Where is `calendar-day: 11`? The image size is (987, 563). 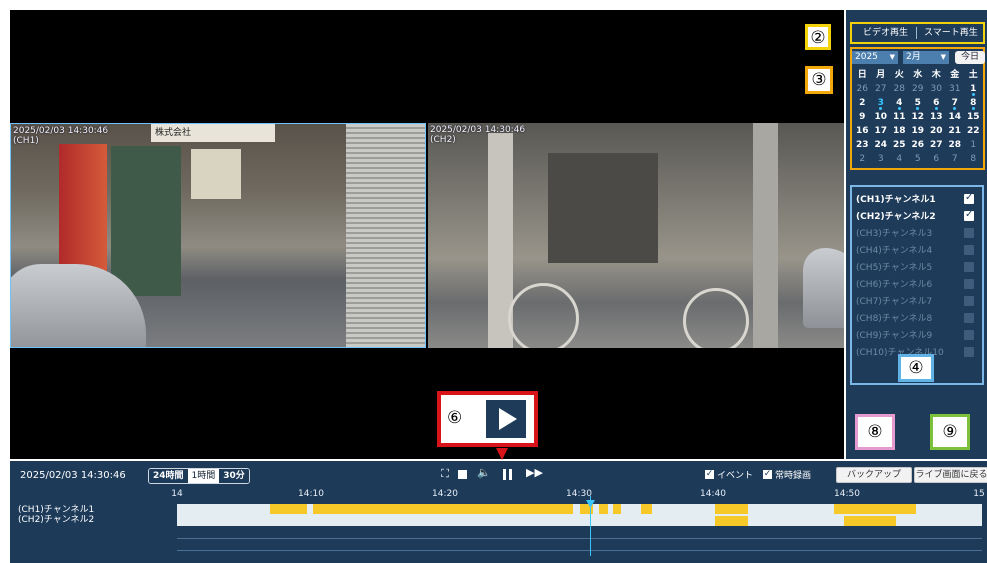 calendar-day: 11 is located at coordinates (899, 117).